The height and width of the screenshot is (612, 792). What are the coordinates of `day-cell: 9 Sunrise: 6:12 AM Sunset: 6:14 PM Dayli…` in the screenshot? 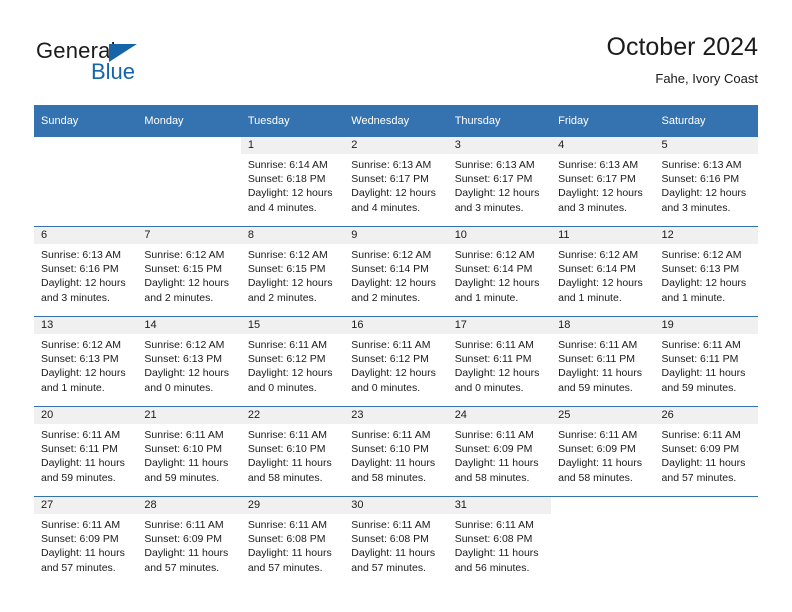 It's located at (396, 271).